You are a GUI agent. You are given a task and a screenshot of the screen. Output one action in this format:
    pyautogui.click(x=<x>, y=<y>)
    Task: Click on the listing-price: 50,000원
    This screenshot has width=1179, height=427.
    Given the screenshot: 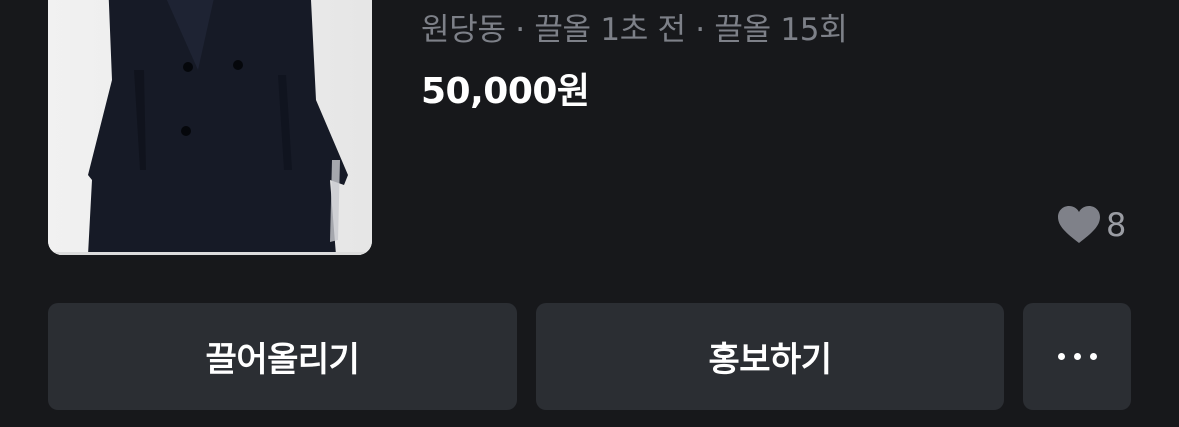 What is the action you would take?
    pyautogui.click(x=505, y=91)
    